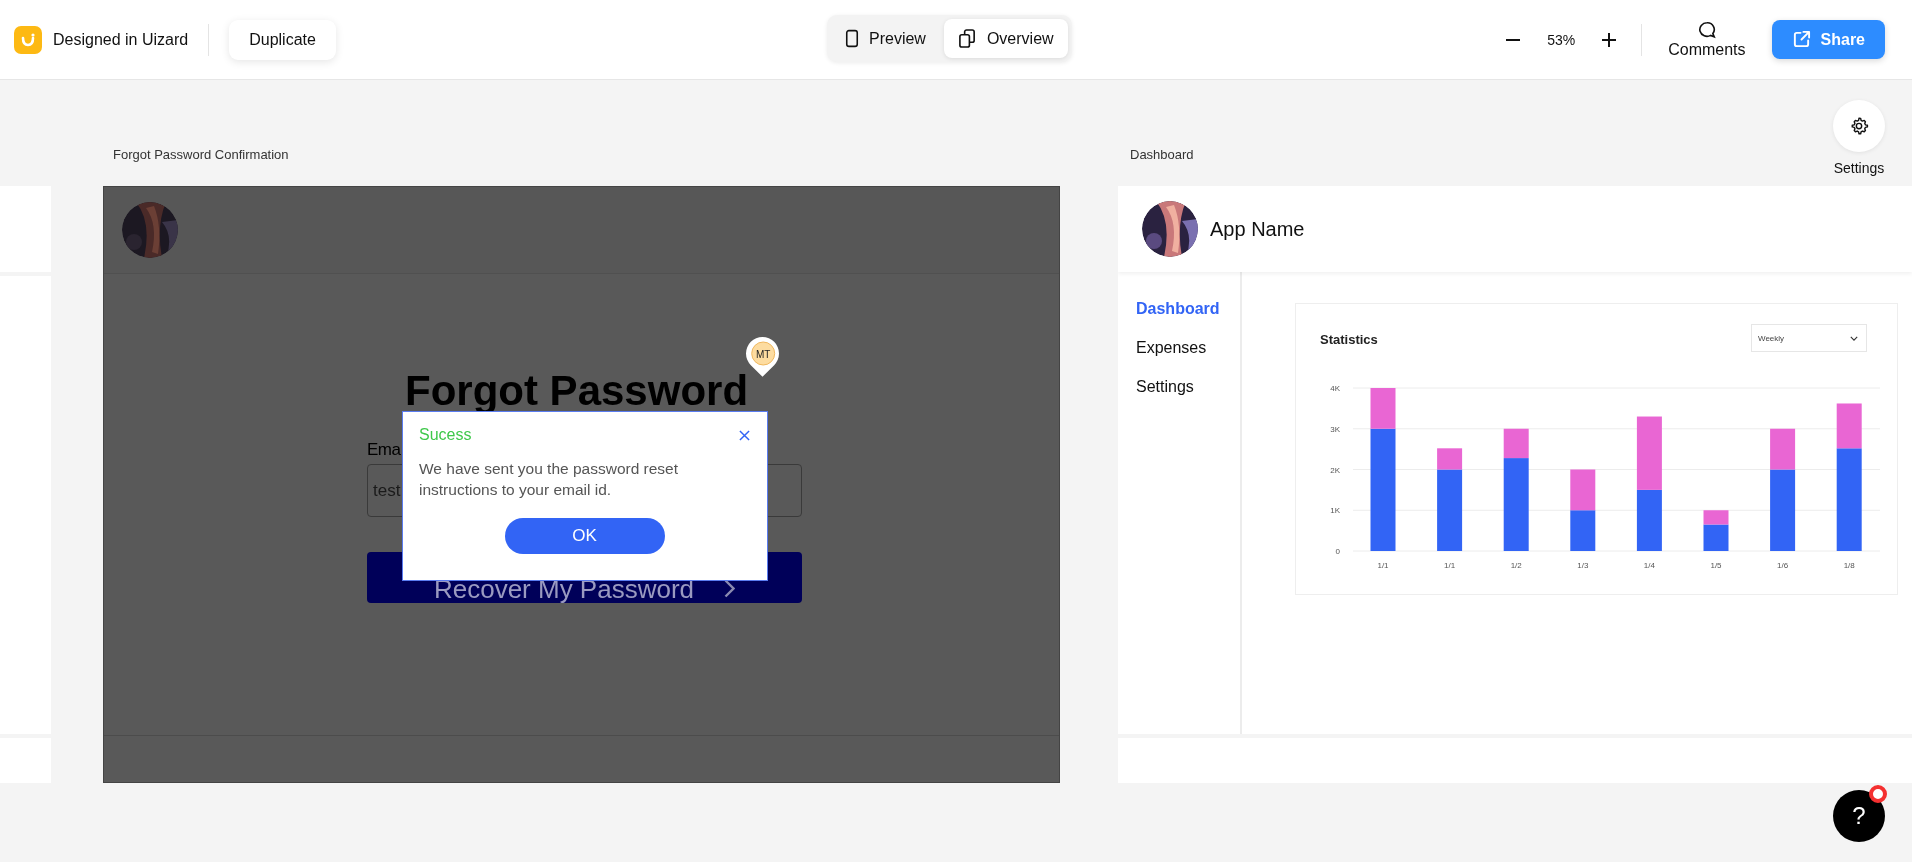 The width and height of the screenshot is (1912, 862). Describe the element at coordinates (1516, 565) in the screenshot. I see `axis-label: 1/2` at that location.